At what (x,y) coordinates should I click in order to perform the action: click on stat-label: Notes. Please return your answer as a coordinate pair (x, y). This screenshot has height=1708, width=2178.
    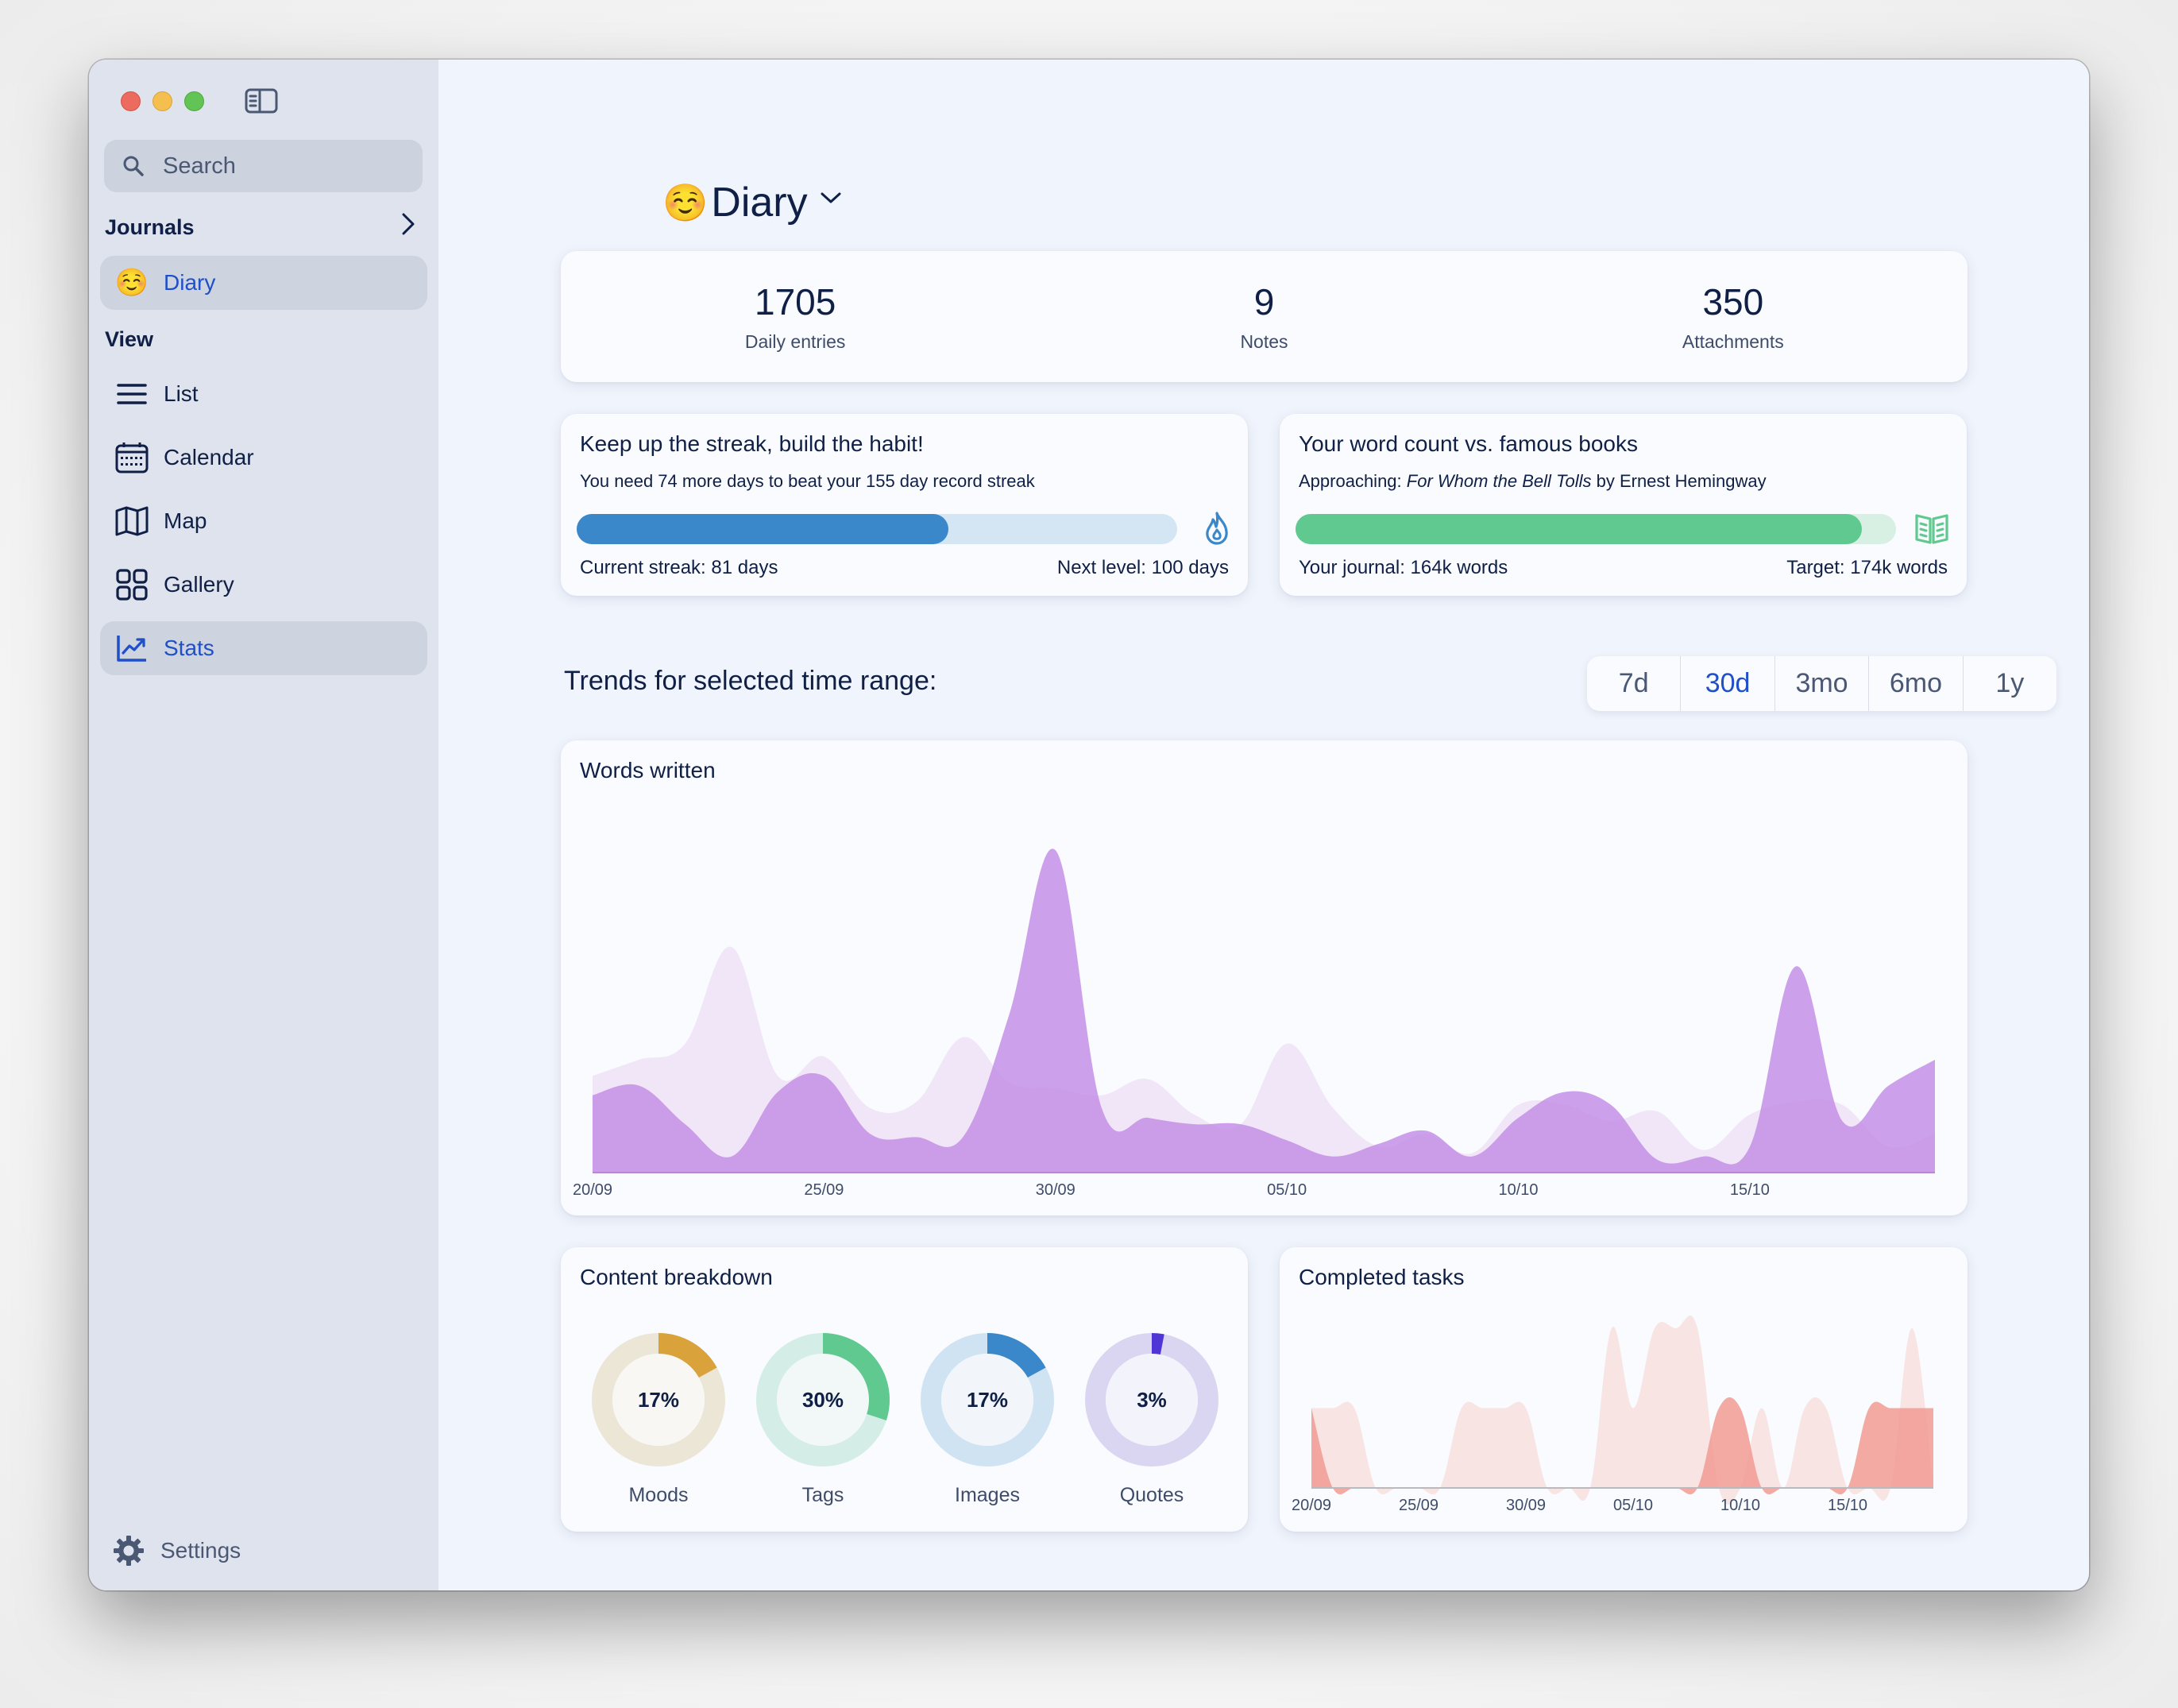
    Looking at the image, I should click on (1264, 341).